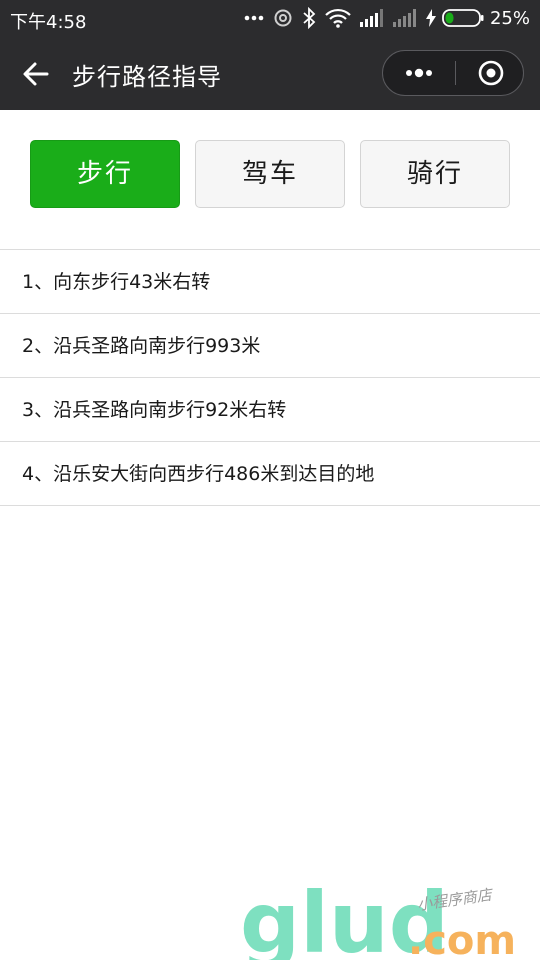 Image resolution: width=540 pixels, height=960 pixels. Describe the element at coordinates (270, 174) in the screenshot. I see `drive-mode-button: 驾车` at that location.